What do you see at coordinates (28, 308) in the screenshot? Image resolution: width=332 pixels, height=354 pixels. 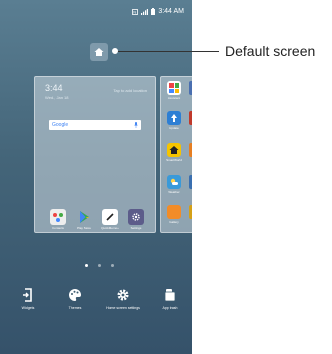 I see `menu-label: Widgets` at bounding box center [28, 308].